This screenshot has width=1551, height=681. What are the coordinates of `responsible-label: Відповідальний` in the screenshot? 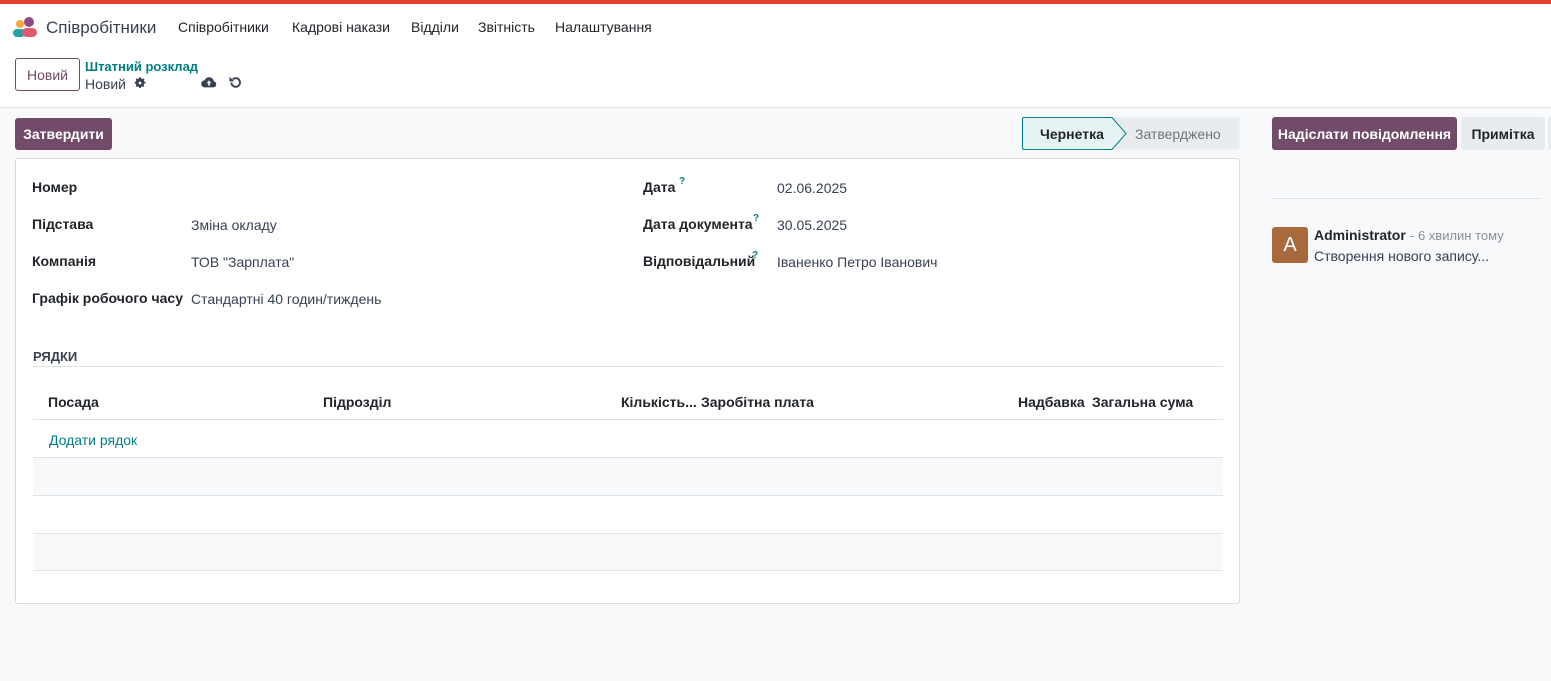 It's located at (699, 261).